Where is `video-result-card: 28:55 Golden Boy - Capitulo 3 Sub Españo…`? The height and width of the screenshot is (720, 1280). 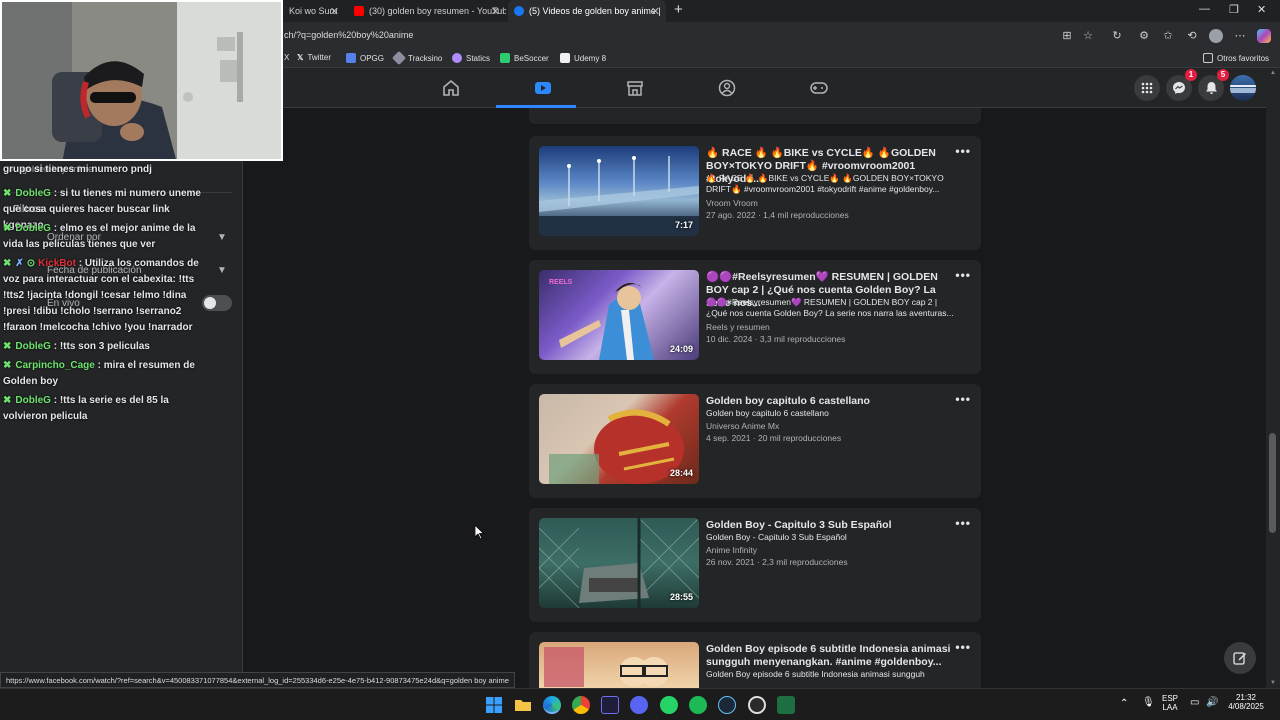 video-result-card: 28:55 Golden Boy - Capitulo 3 Sub Españo… is located at coordinates (755, 565).